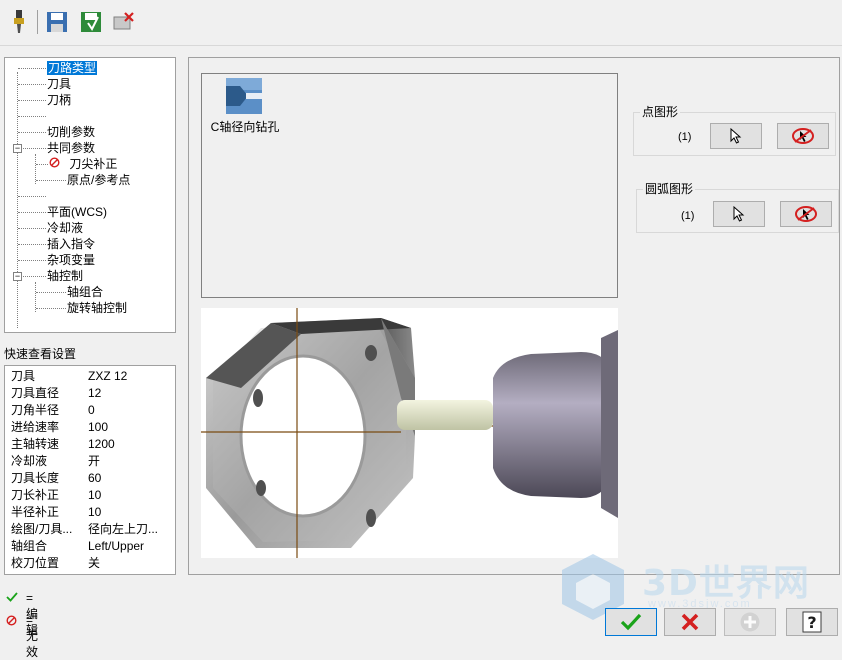  I want to click on tree-item-rotary-axis: 旋转轴控制, so click(97, 308).